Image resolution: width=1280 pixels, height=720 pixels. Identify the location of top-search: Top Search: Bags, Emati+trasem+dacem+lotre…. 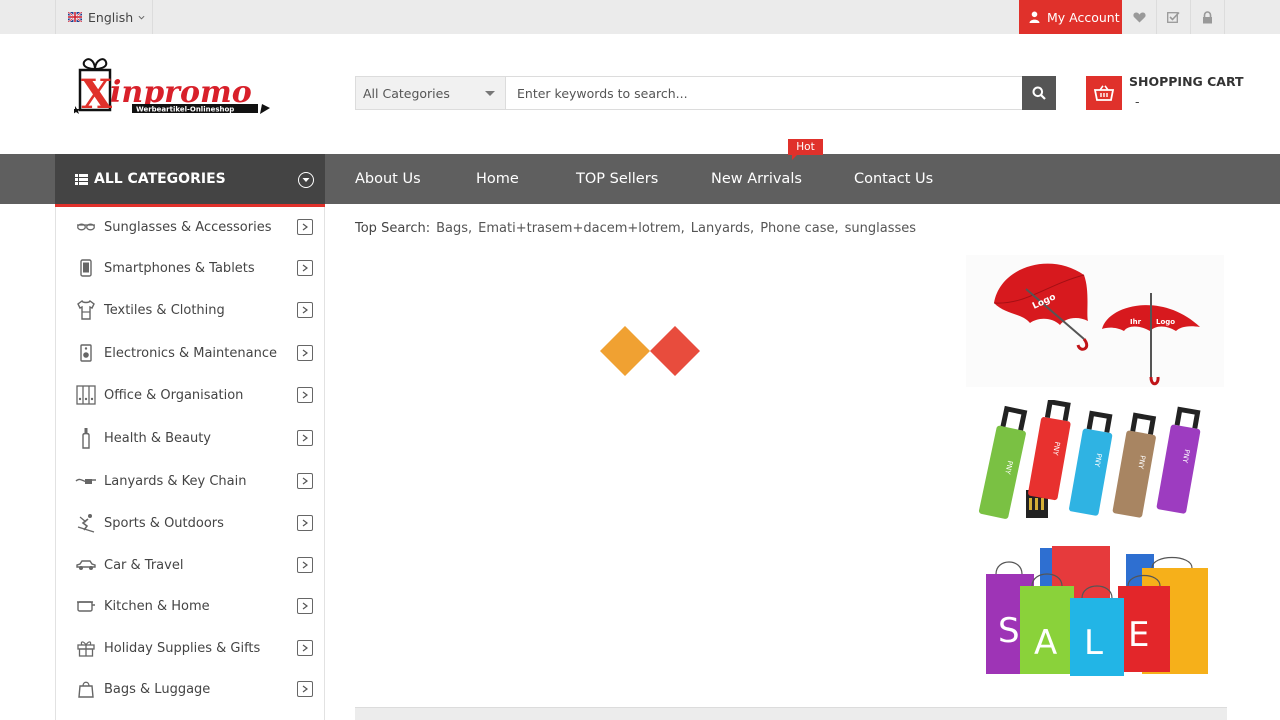
(638, 228).